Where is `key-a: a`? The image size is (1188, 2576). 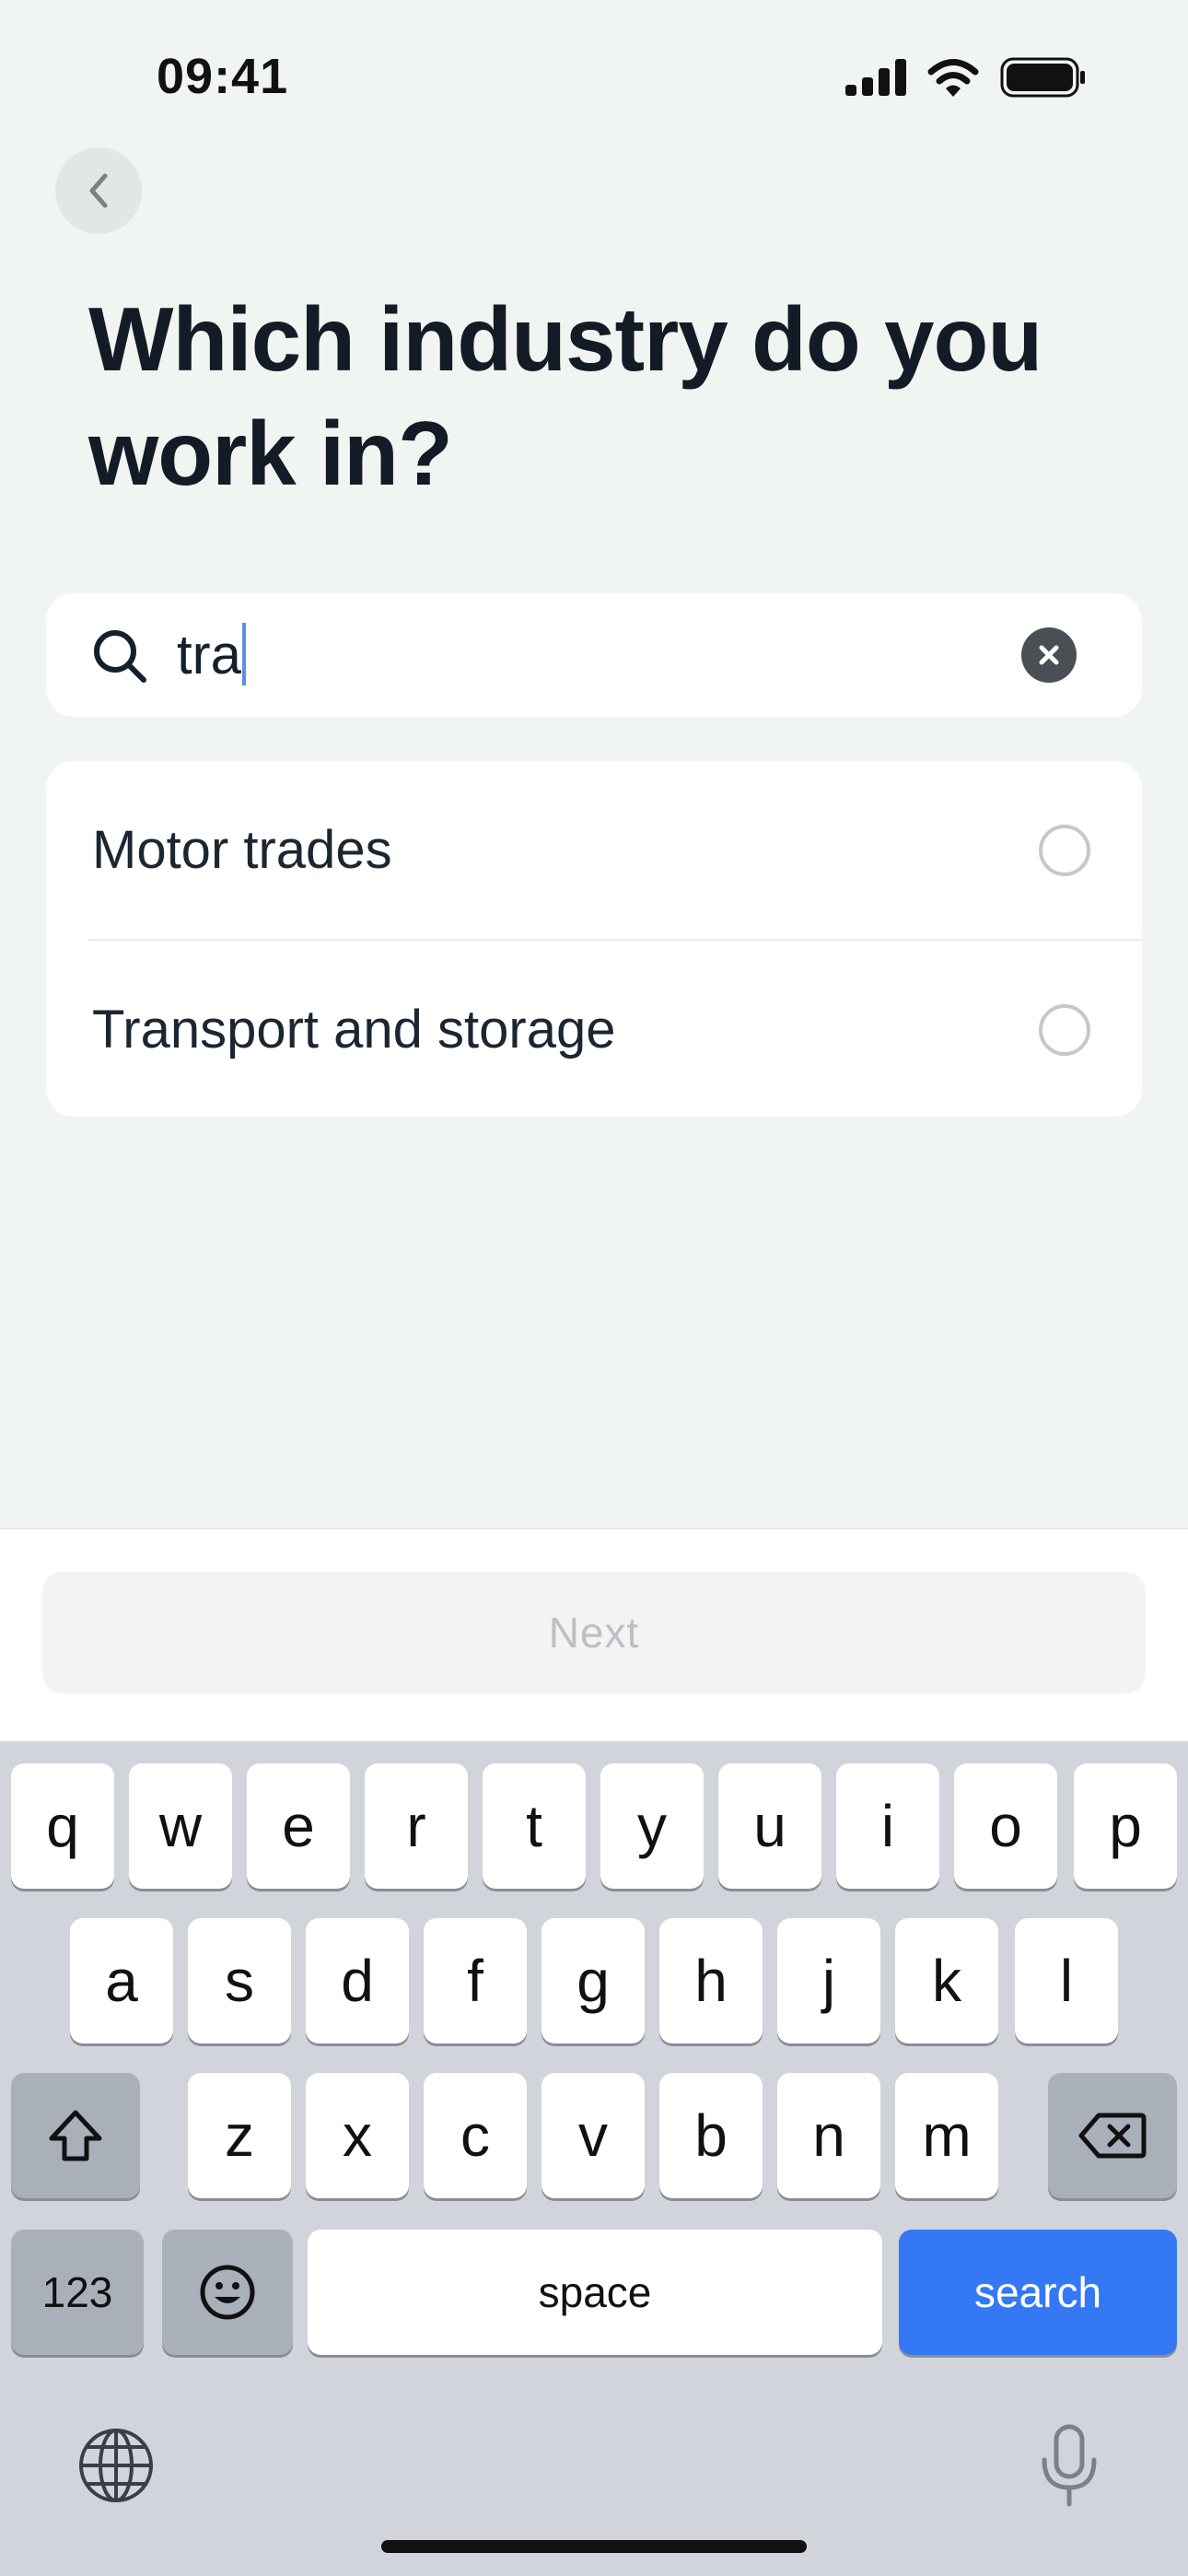
key-a: a is located at coordinates (121, 1980).